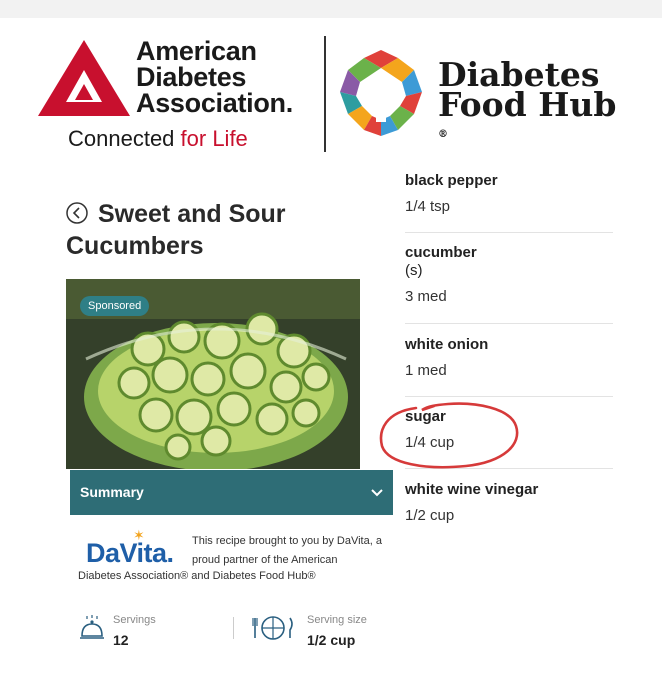  What do you see at coordinates (112, 492) in the screenshot?
I see `summary-label: Summary` at bounding box center [112, 492].